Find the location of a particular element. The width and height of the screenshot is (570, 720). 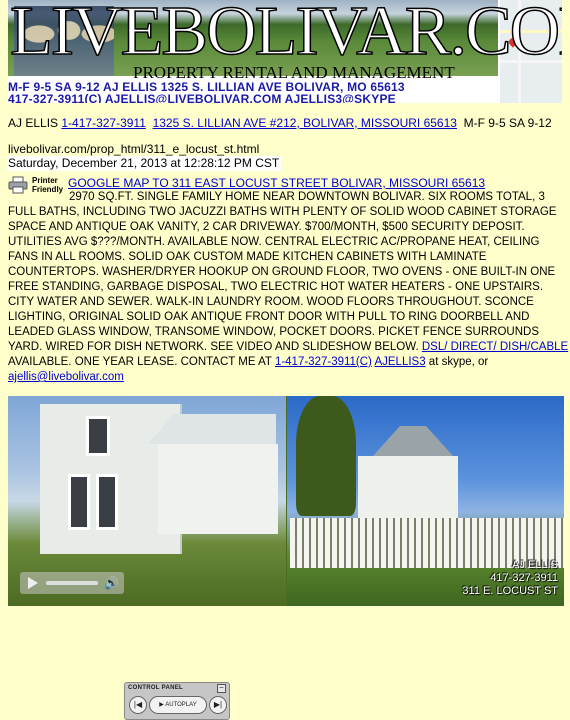

slideshow-control-panel: CONTROL PANEL – |◀ ▶ AUTOPLAY ▶| is located at coordinates (177, 701).